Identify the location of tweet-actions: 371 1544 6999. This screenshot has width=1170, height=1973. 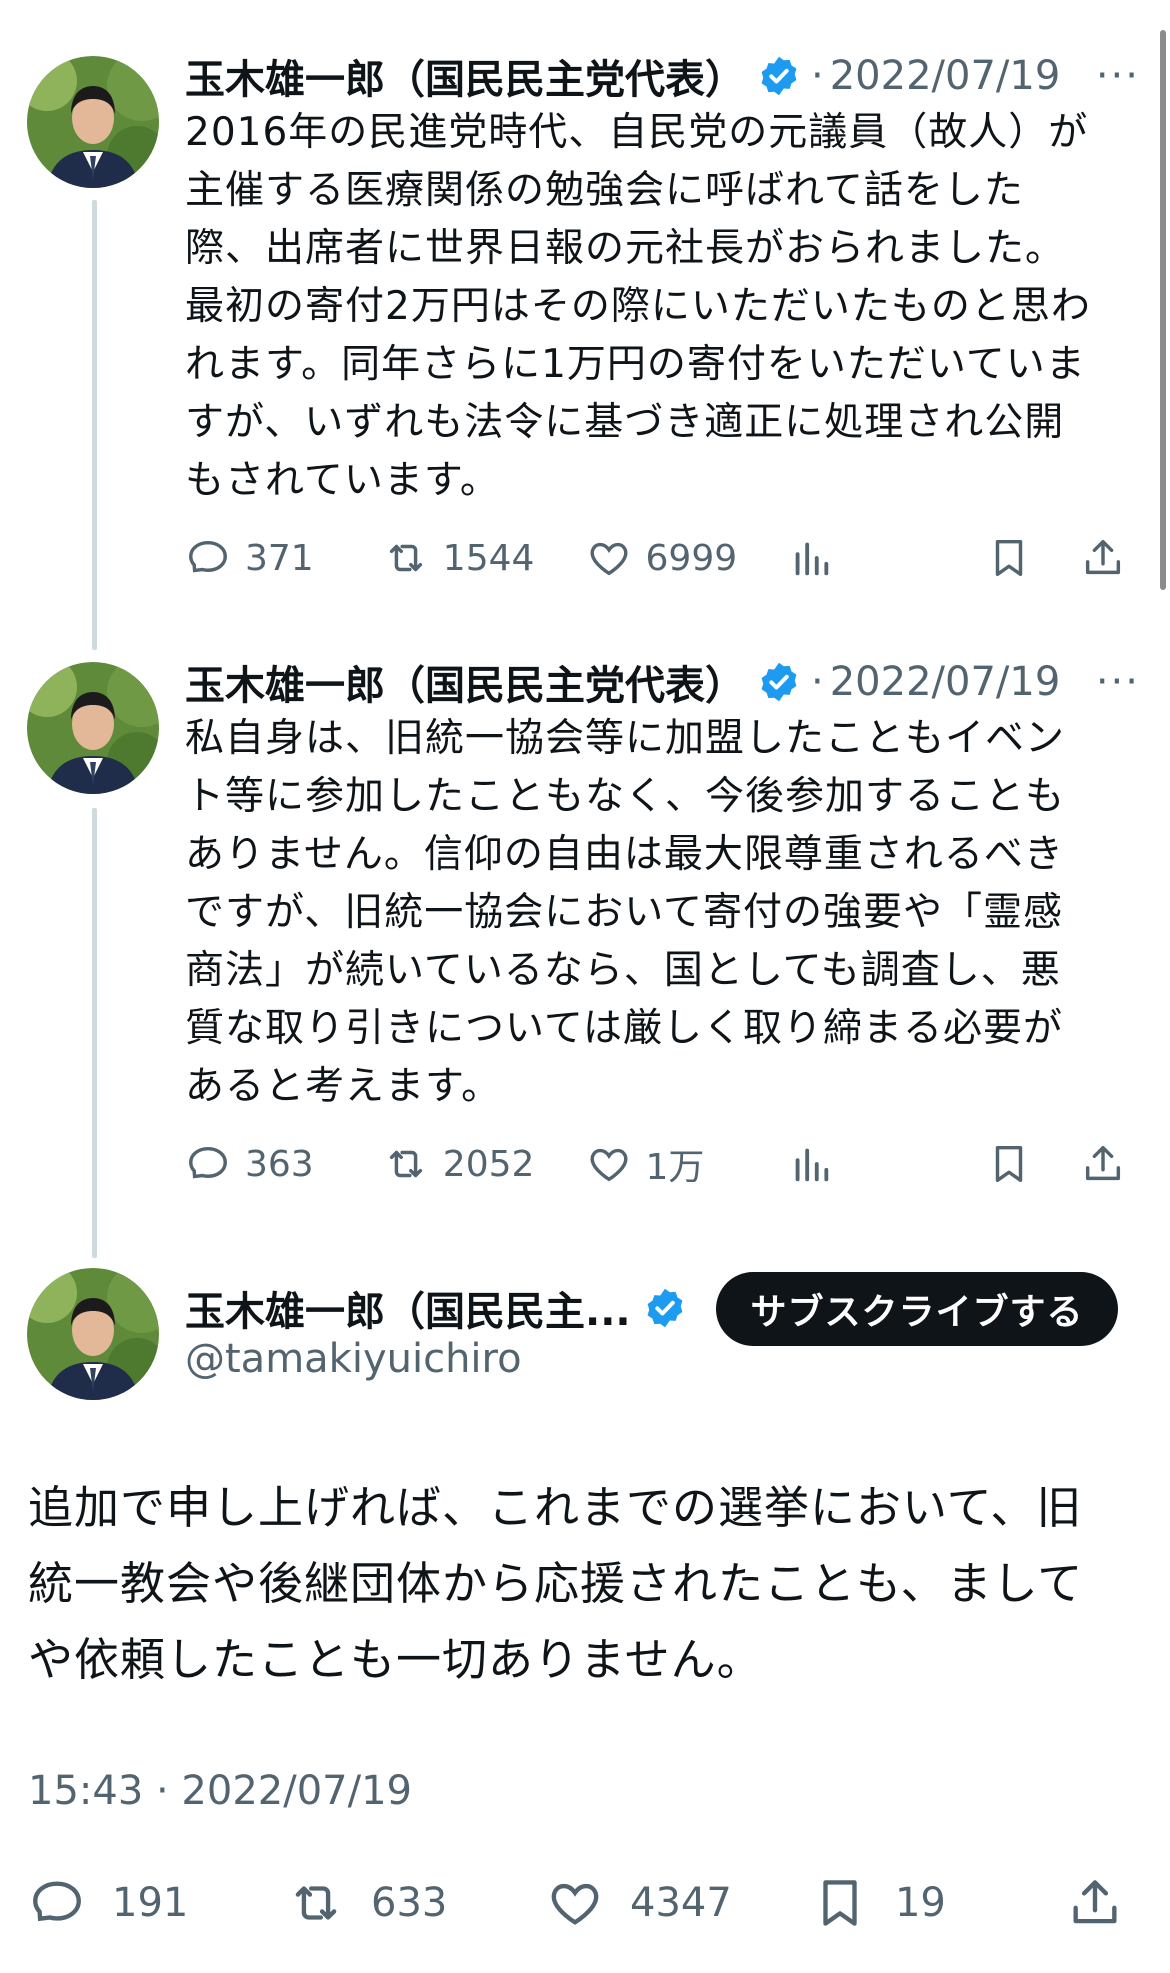
(662, 558).